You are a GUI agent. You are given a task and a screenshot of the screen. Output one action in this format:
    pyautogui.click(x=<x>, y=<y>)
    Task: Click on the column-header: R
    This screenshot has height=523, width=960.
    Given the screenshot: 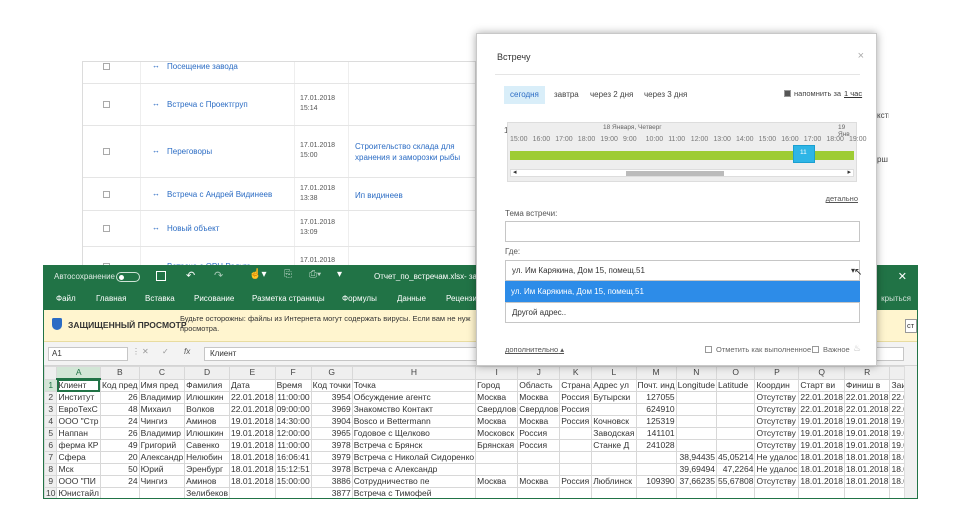 What is the action you would take?
    pyautogui.click(x=867, y=373)
    